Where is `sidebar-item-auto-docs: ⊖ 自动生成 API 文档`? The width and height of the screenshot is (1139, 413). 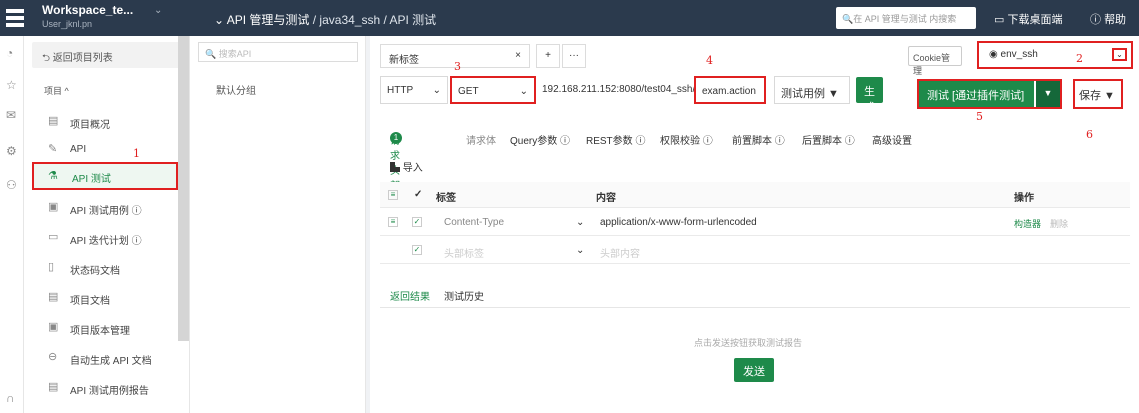
sidebar-item-auto-docs: ⊖ 自动生成 API 文档 is located at coordinates (105, 358).